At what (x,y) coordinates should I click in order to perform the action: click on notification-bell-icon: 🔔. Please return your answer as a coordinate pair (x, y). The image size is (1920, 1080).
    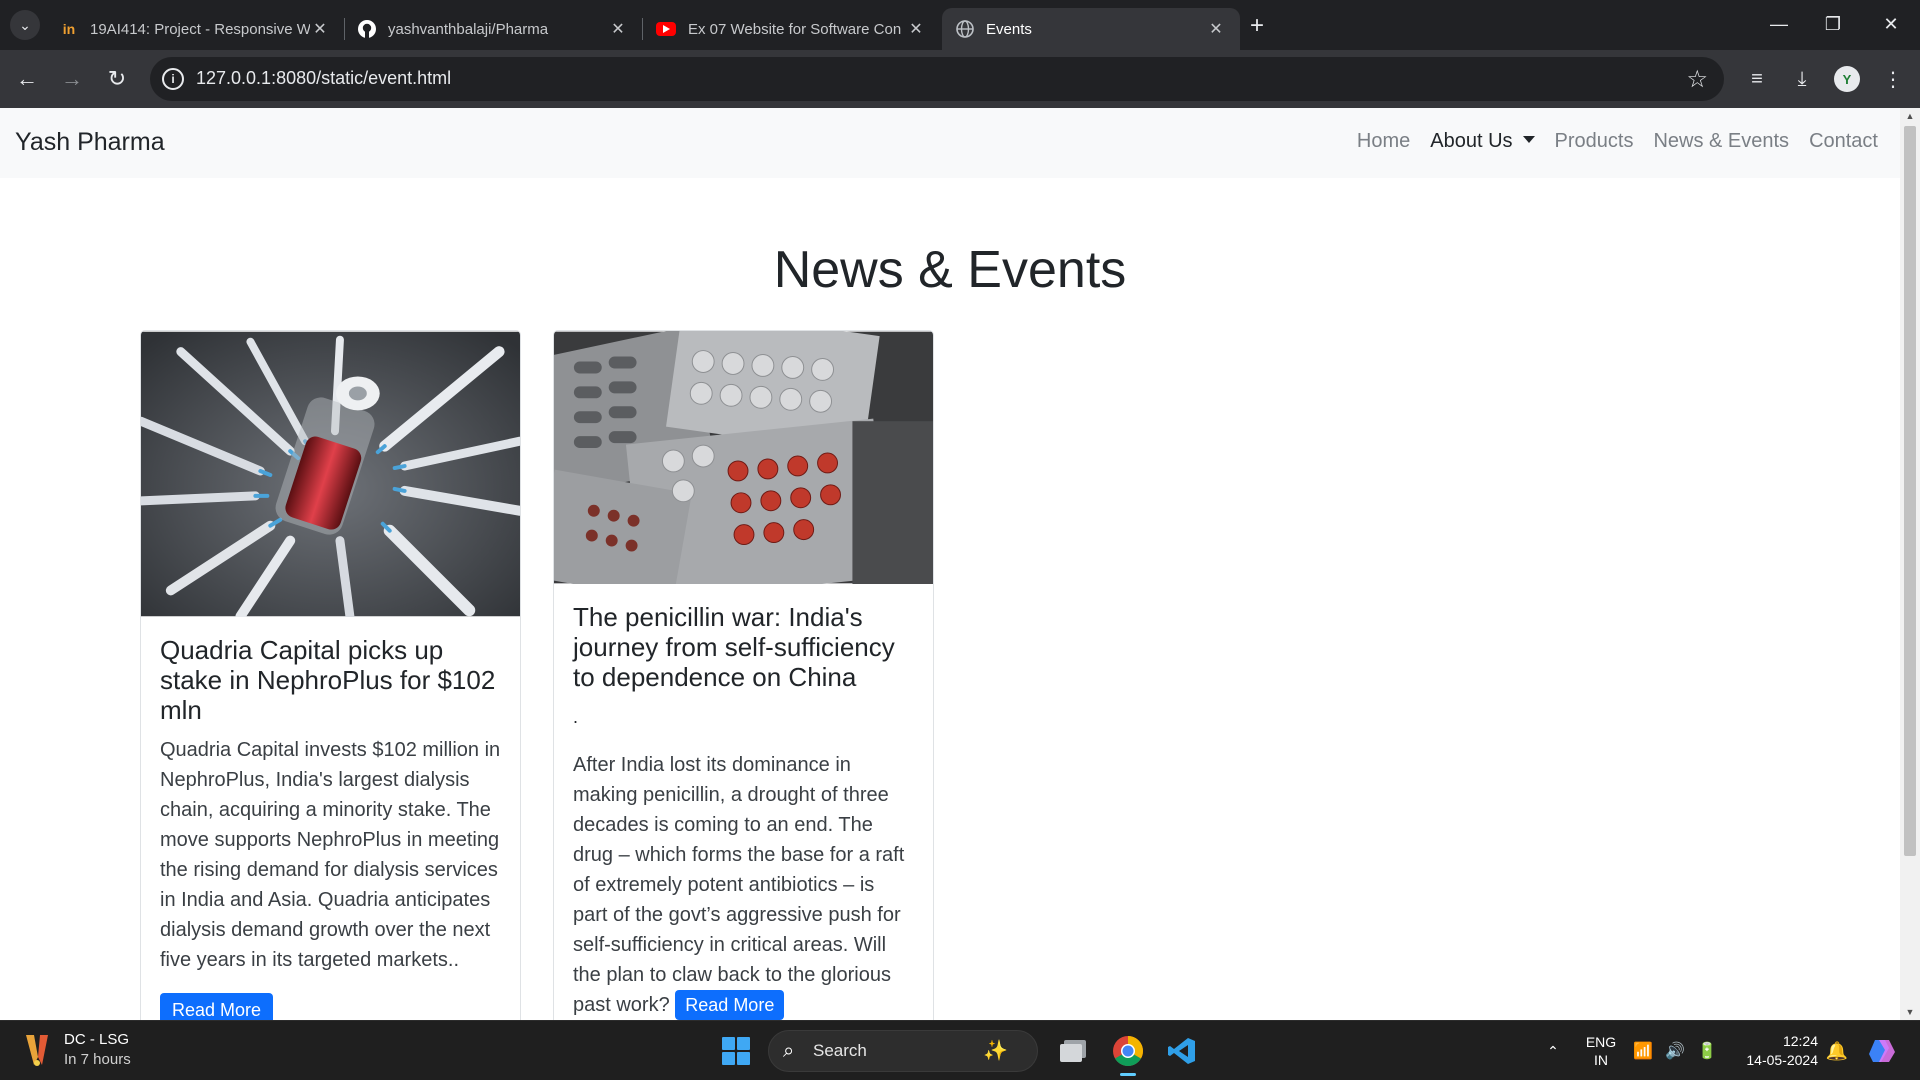
    Looking at the image, I should click on (1837, 1050).